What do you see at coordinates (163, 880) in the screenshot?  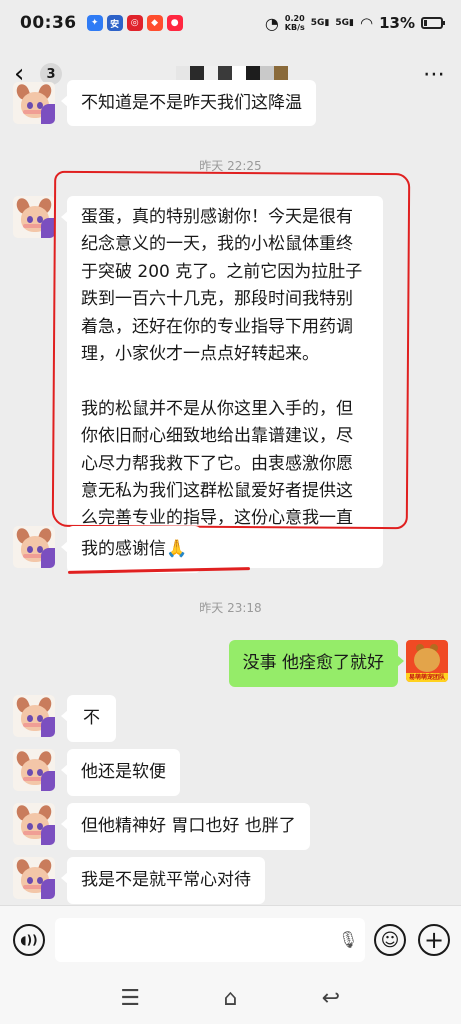 I see `message-bubble: 我是不是就平常心对待` at bounding box center [163, 880].